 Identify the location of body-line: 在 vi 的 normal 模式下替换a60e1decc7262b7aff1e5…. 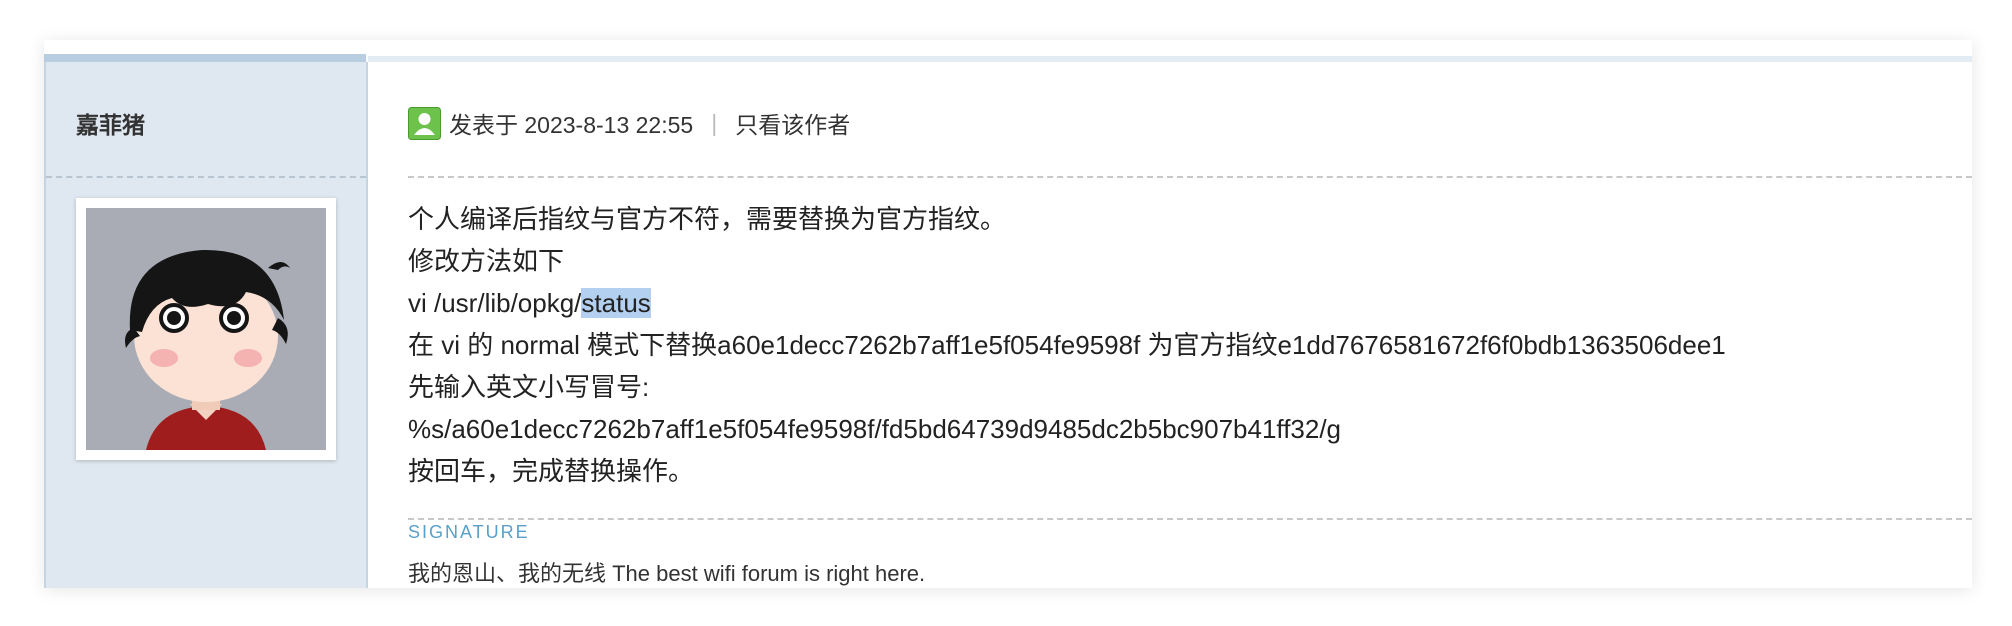
(1067, 345).